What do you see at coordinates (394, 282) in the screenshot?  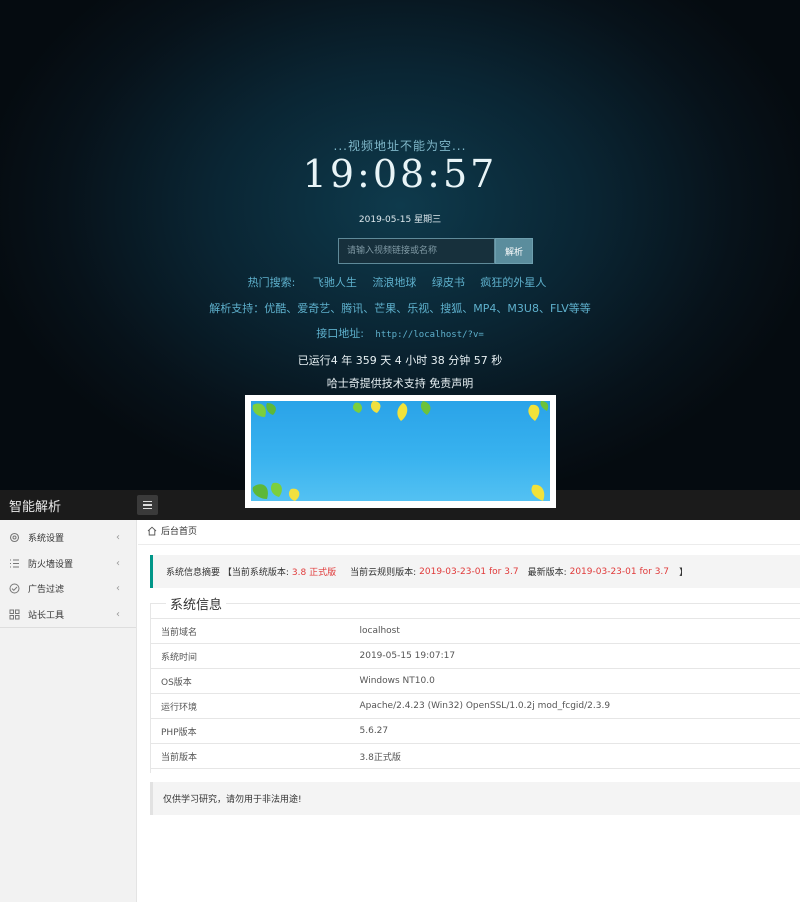 I see `hot-search-link: 流浪地球` at bounding box center [394, 282].